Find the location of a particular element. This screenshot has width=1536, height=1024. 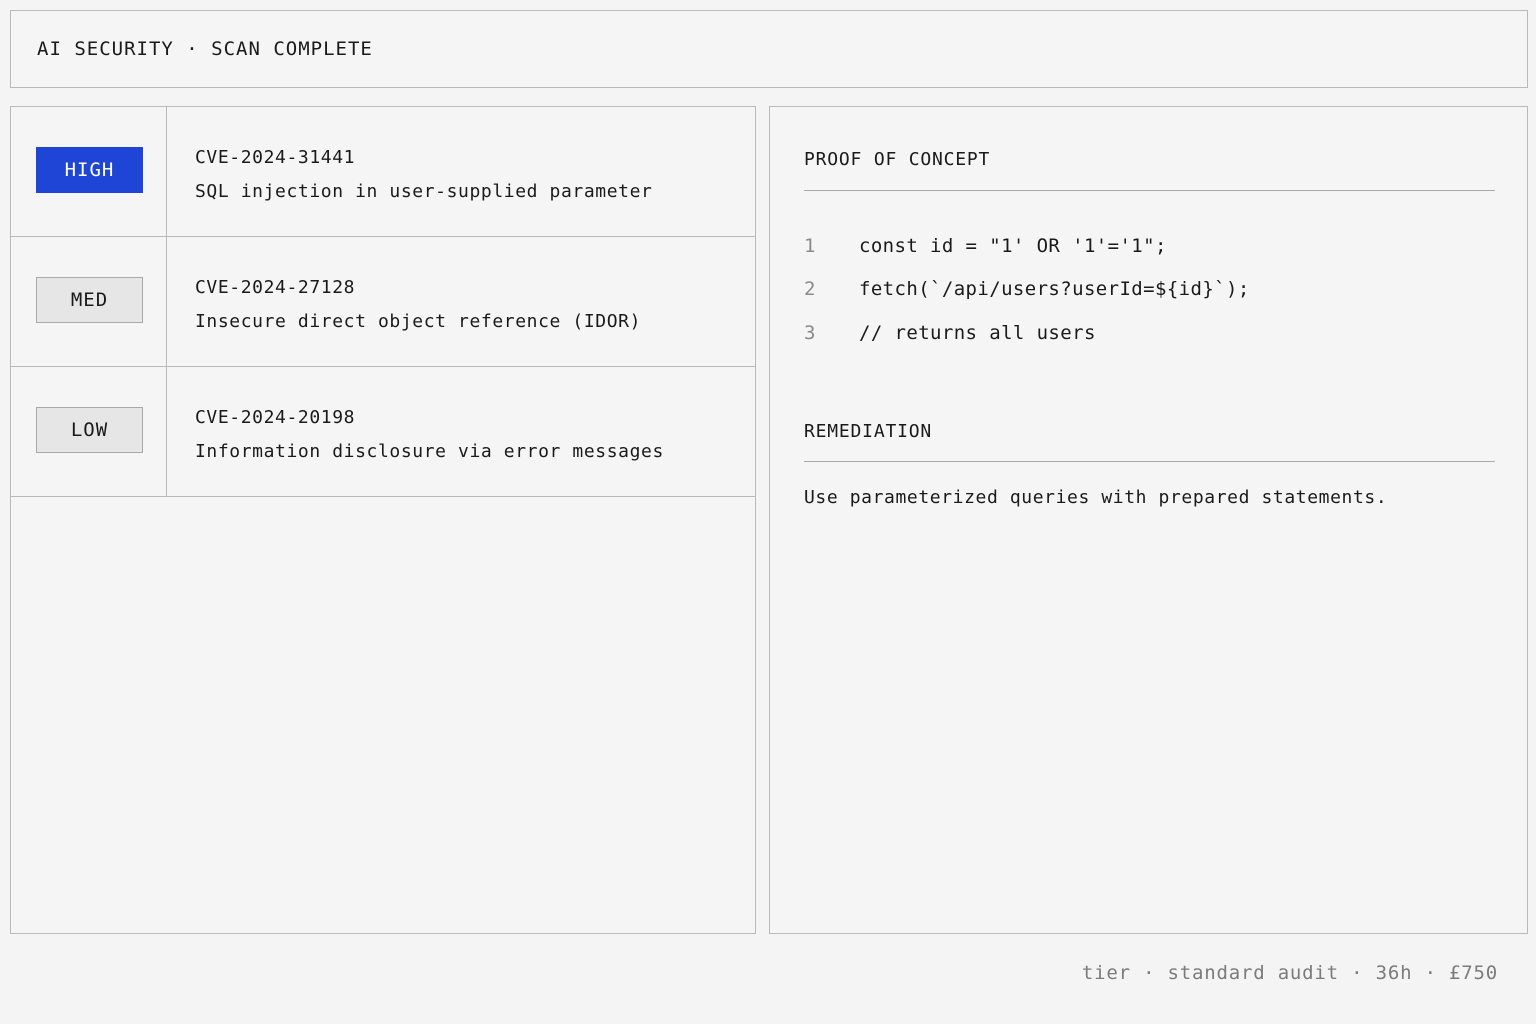

severity-cell: HIGH is located at coordinates (89, 171).